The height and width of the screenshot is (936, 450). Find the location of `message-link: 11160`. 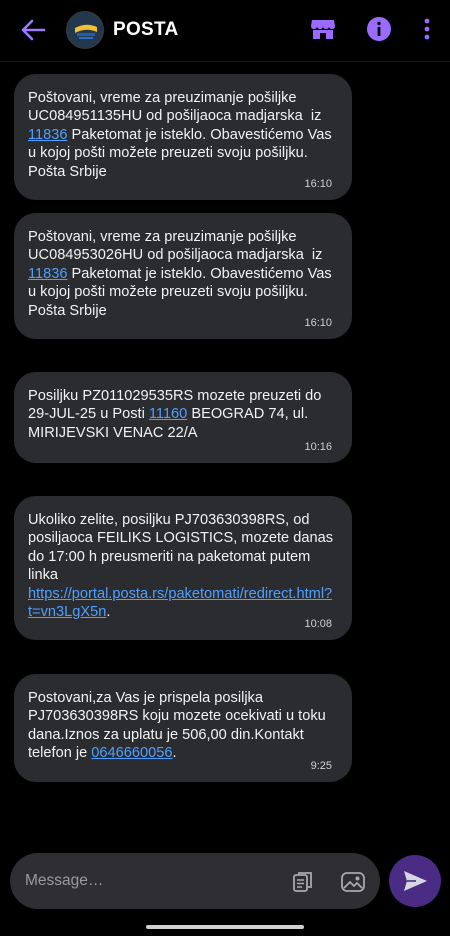

message-link: 11160 is located at coordinates (168, 414).